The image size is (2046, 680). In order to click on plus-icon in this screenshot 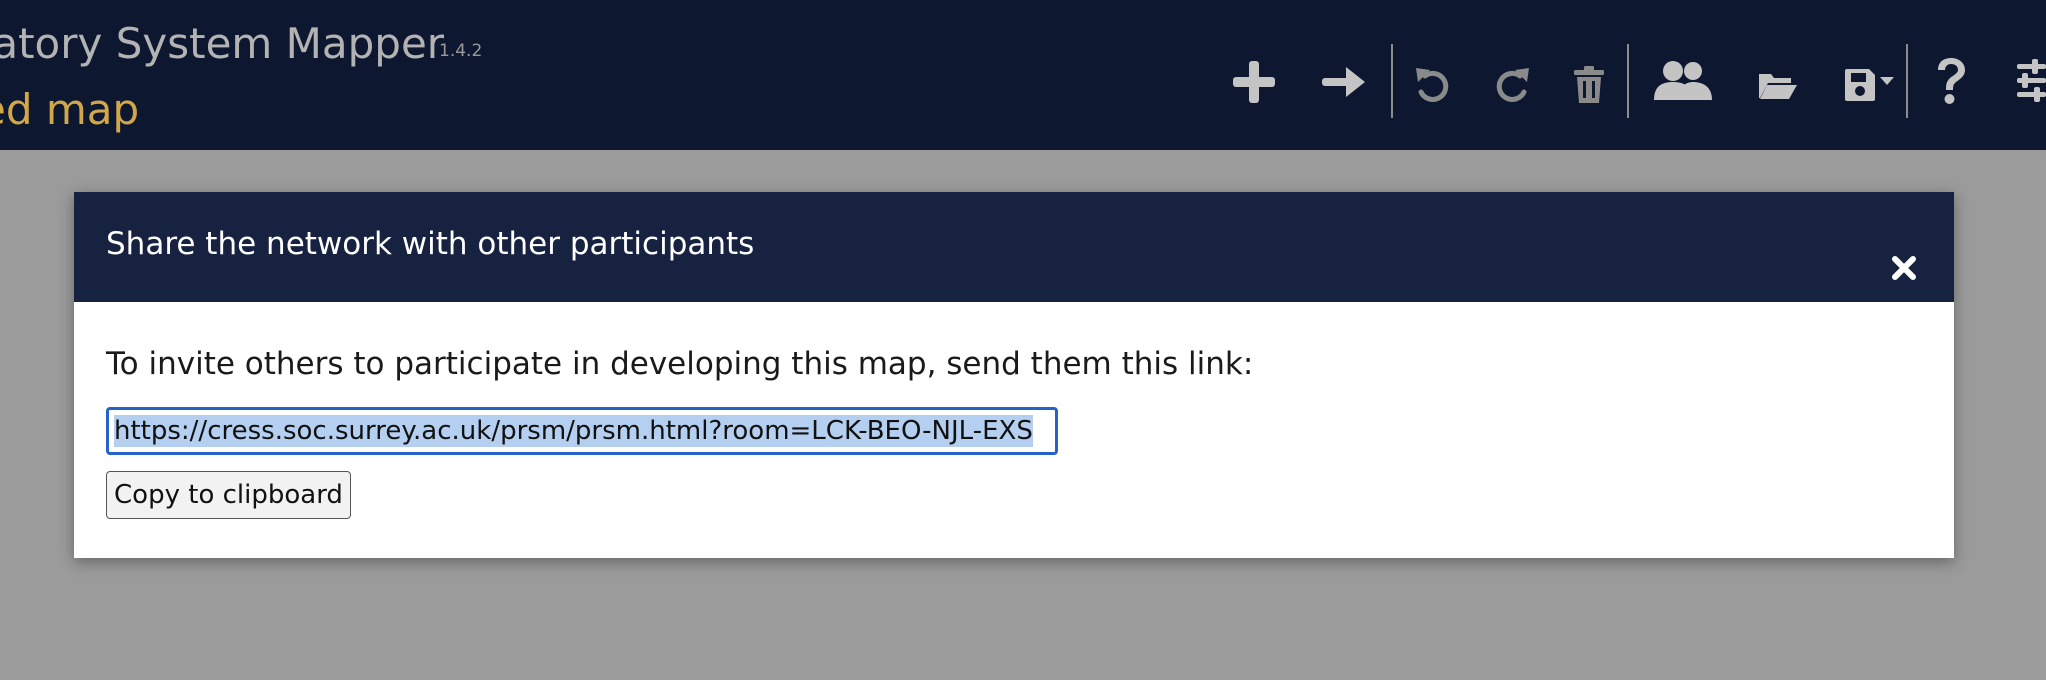, I will do `click(1254, 82)`.